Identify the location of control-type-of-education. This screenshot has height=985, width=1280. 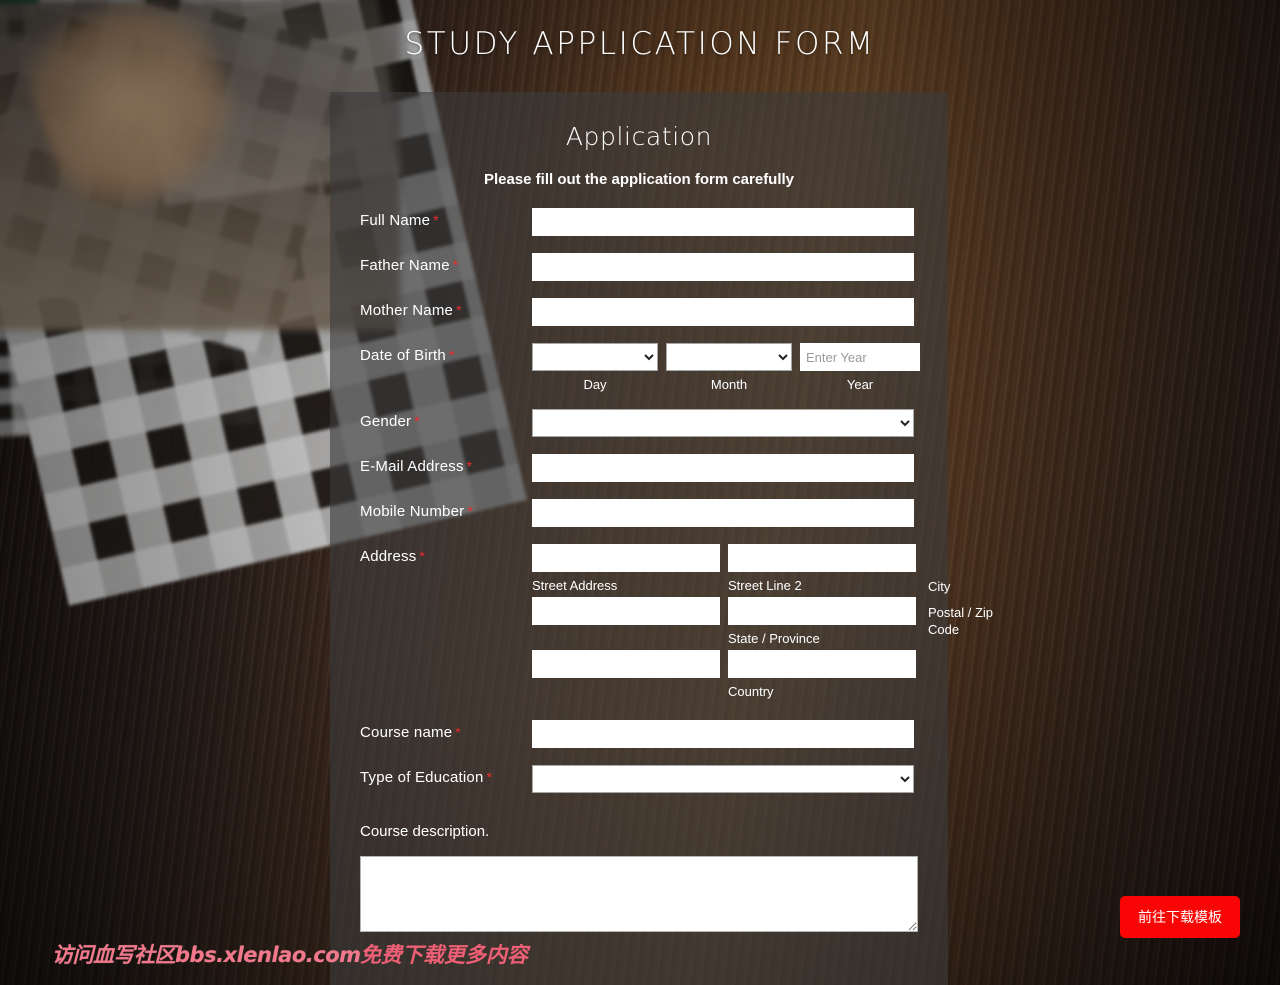
(740, 779).